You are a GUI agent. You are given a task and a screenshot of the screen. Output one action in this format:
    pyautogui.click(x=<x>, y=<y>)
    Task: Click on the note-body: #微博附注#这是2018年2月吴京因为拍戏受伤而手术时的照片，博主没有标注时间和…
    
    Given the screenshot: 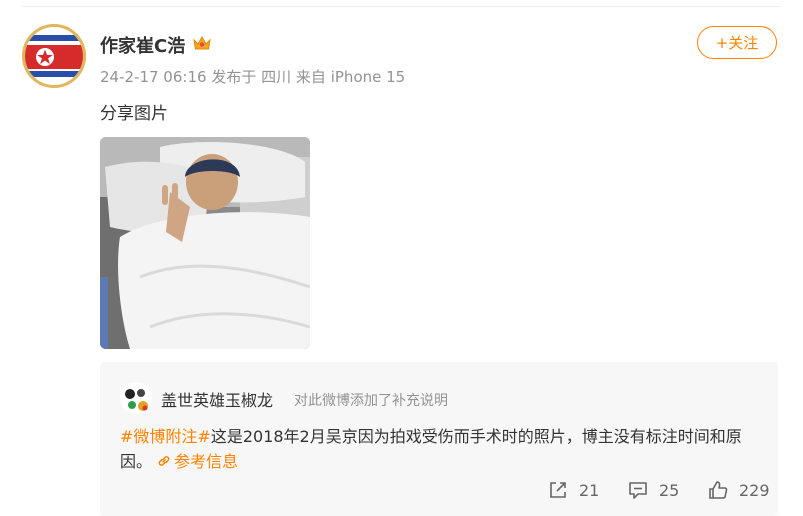 What is the action you would take?
    pyautogui.click(x=440, y=449)
    